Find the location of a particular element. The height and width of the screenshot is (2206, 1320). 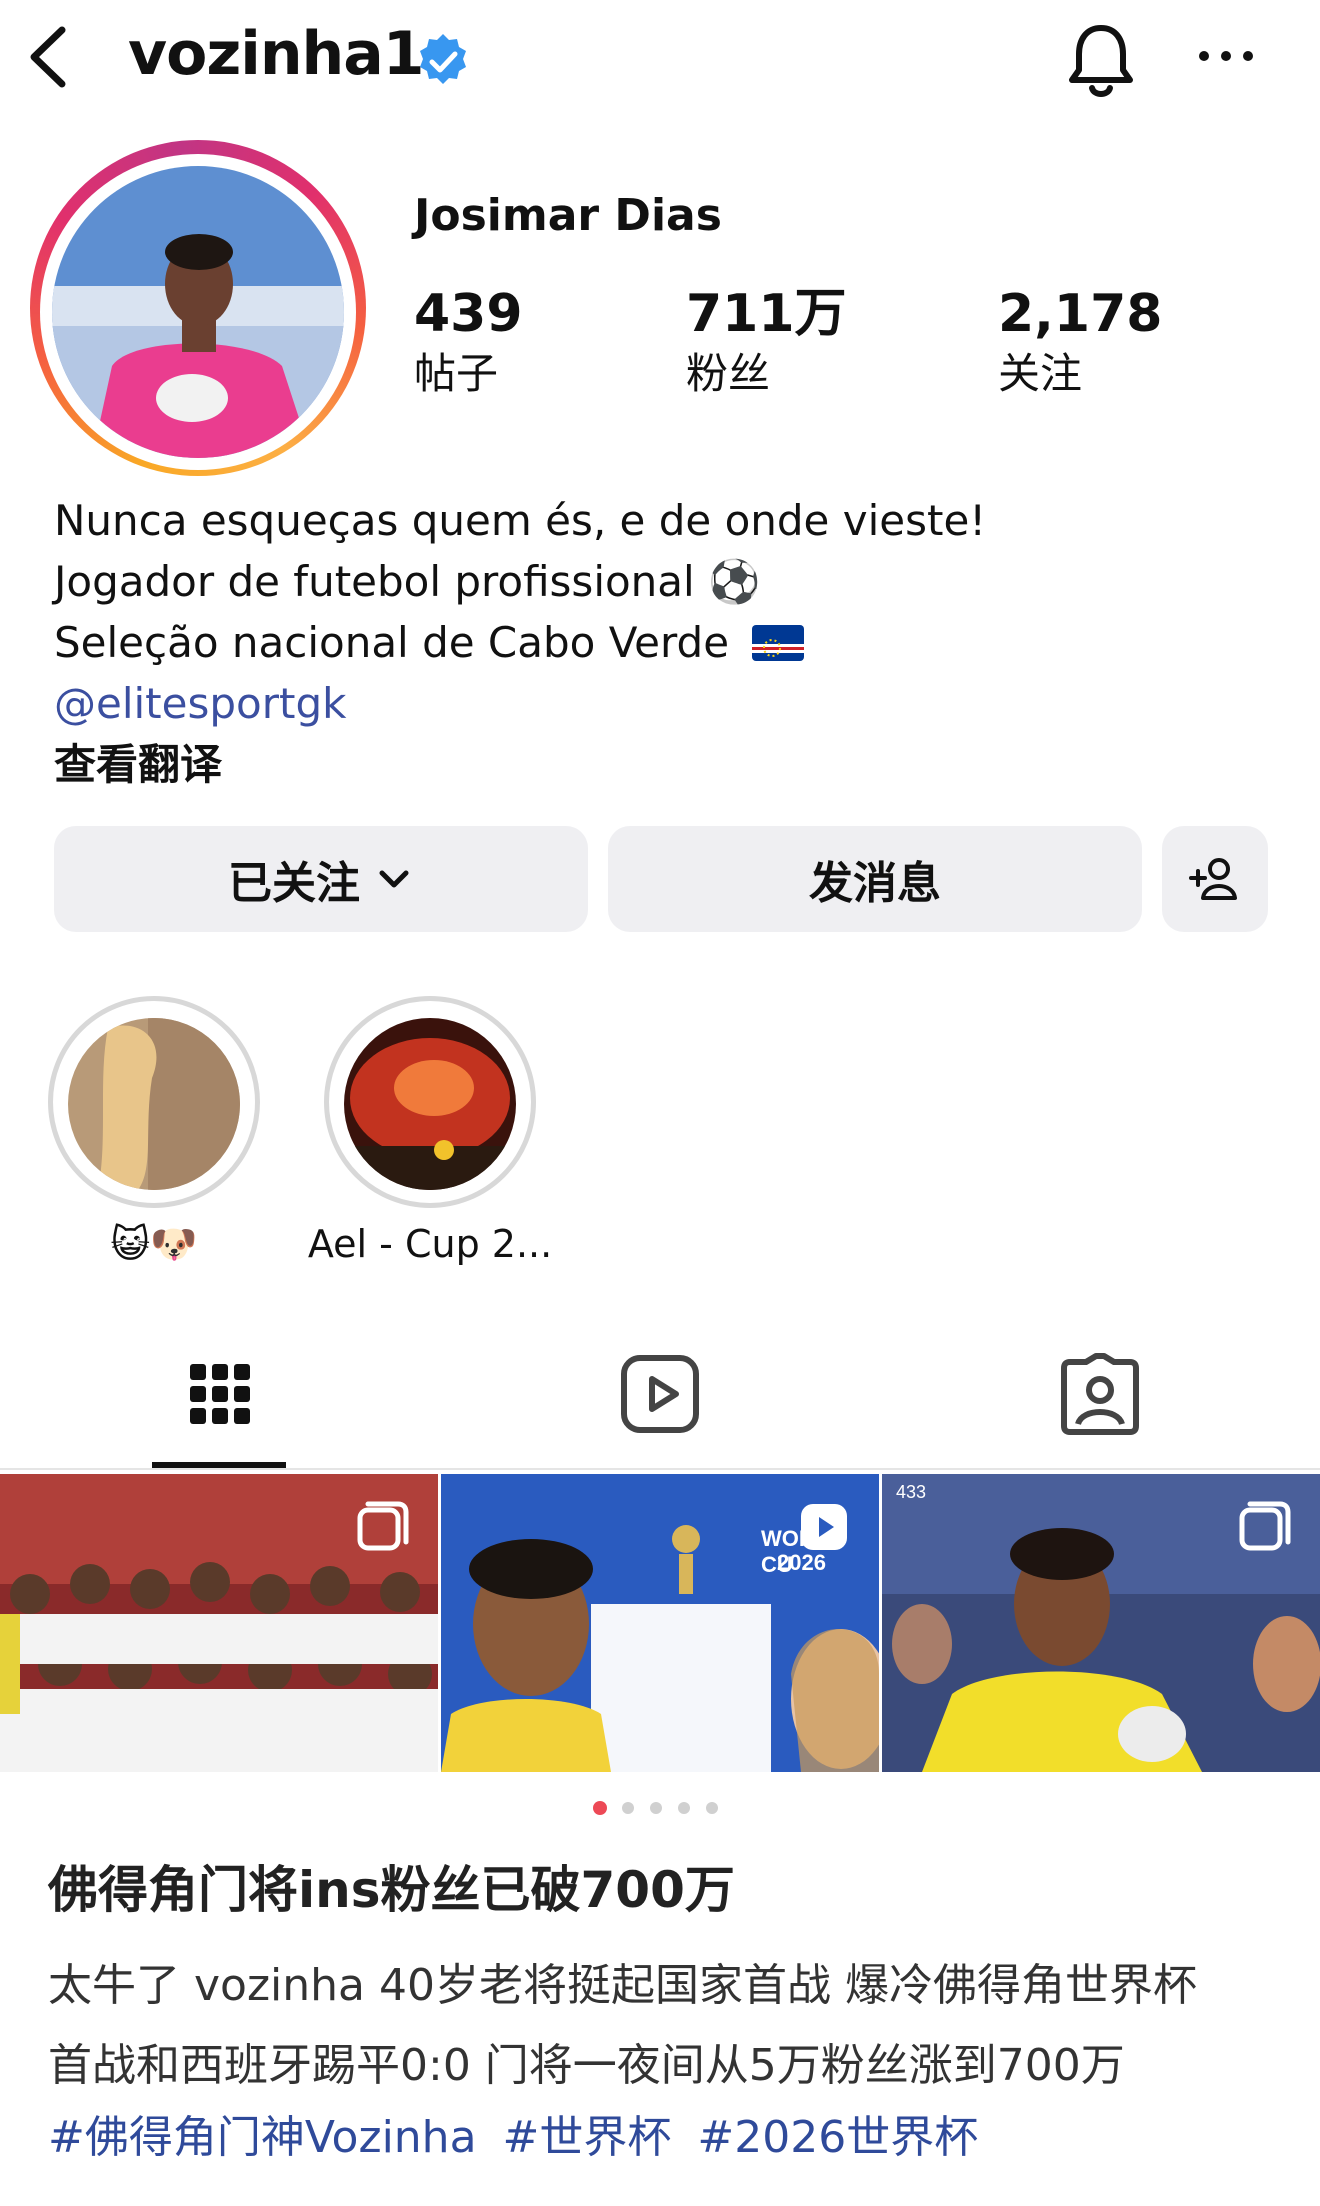

verified-badge-icon is located at coordinates (443, 59).